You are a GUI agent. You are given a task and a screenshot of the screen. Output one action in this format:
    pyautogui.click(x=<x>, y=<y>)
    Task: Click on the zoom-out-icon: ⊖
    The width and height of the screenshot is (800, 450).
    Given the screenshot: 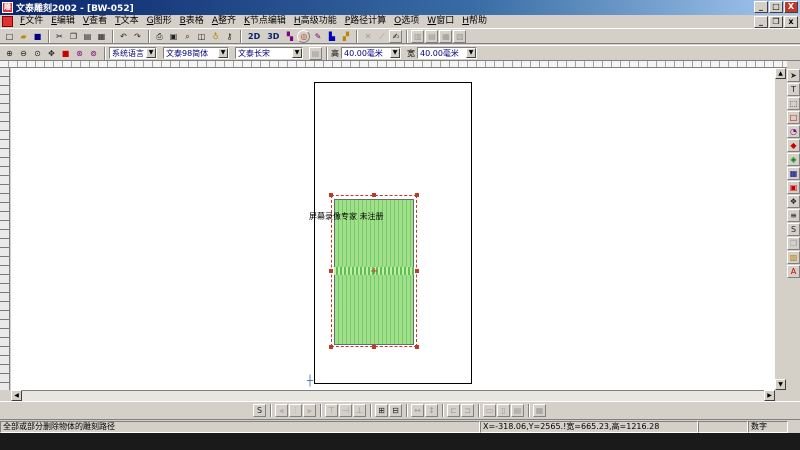 What is the action you would take?
    pyautogui.click(x=23, y=53)
    